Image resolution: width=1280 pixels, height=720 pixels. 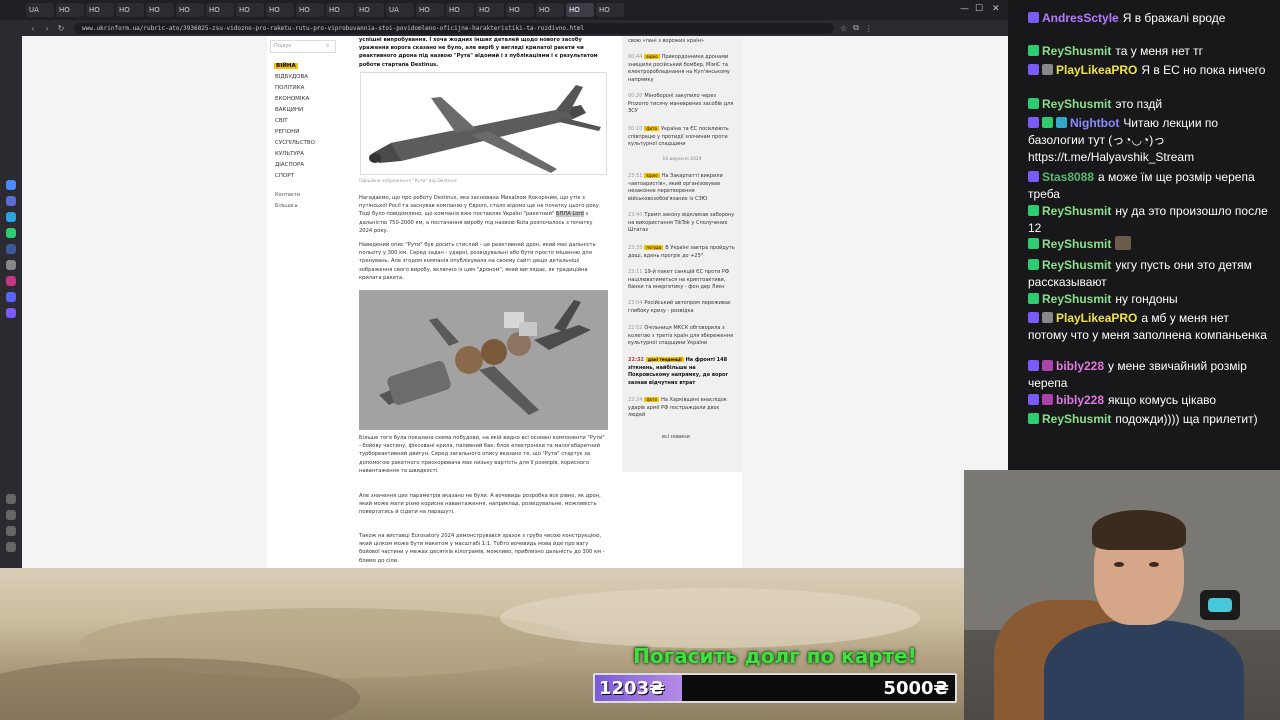 What do you see at coordinates (11, 281) in the screenshot?
I see `instagram-icon` at bounding box center [11, 281].